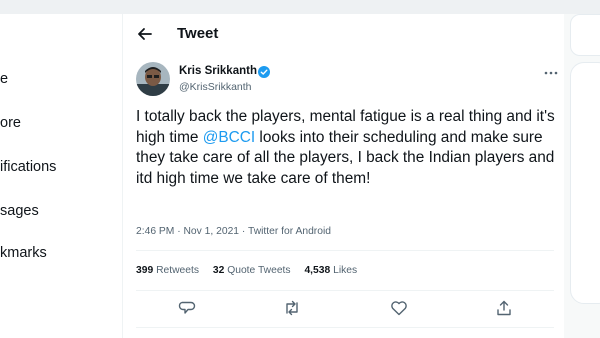  Describe the element at coordinates (187, 308) in the screenshot. I see `reply-icon` at that location.